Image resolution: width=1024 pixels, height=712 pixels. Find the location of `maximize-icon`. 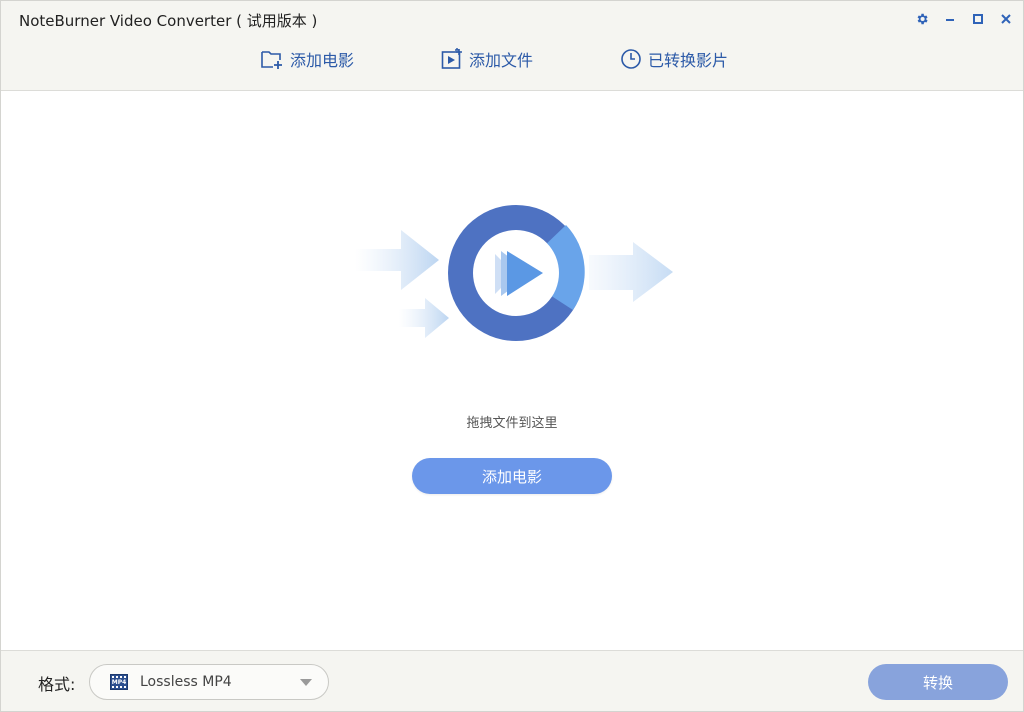

maximize-icon is located at coordinates (978, 19).